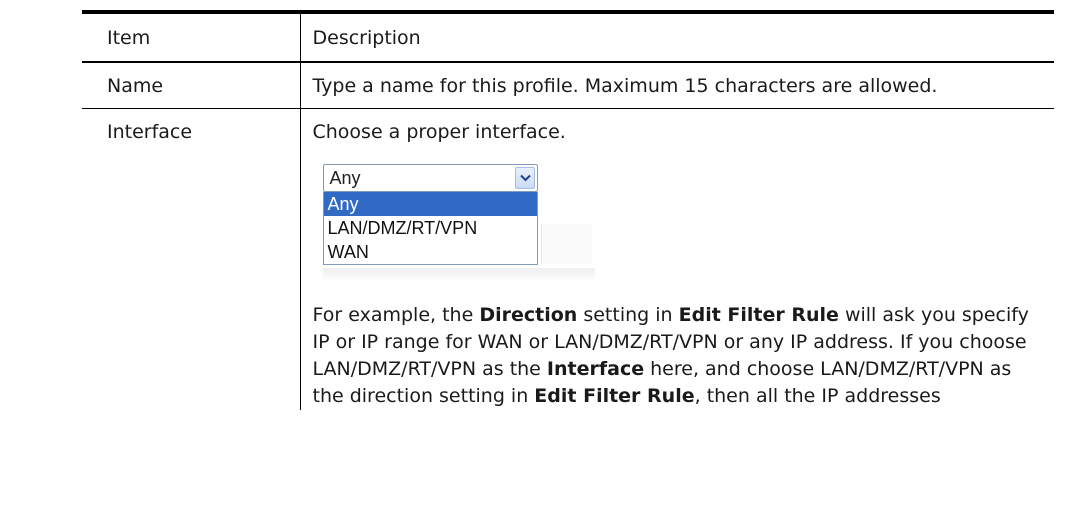 The width and height of the screenshot is (1070, 528). What do you see at coordinates (430, 204) in the screenshot?
I see `option-any: Any` at bounding box center [430, 204].